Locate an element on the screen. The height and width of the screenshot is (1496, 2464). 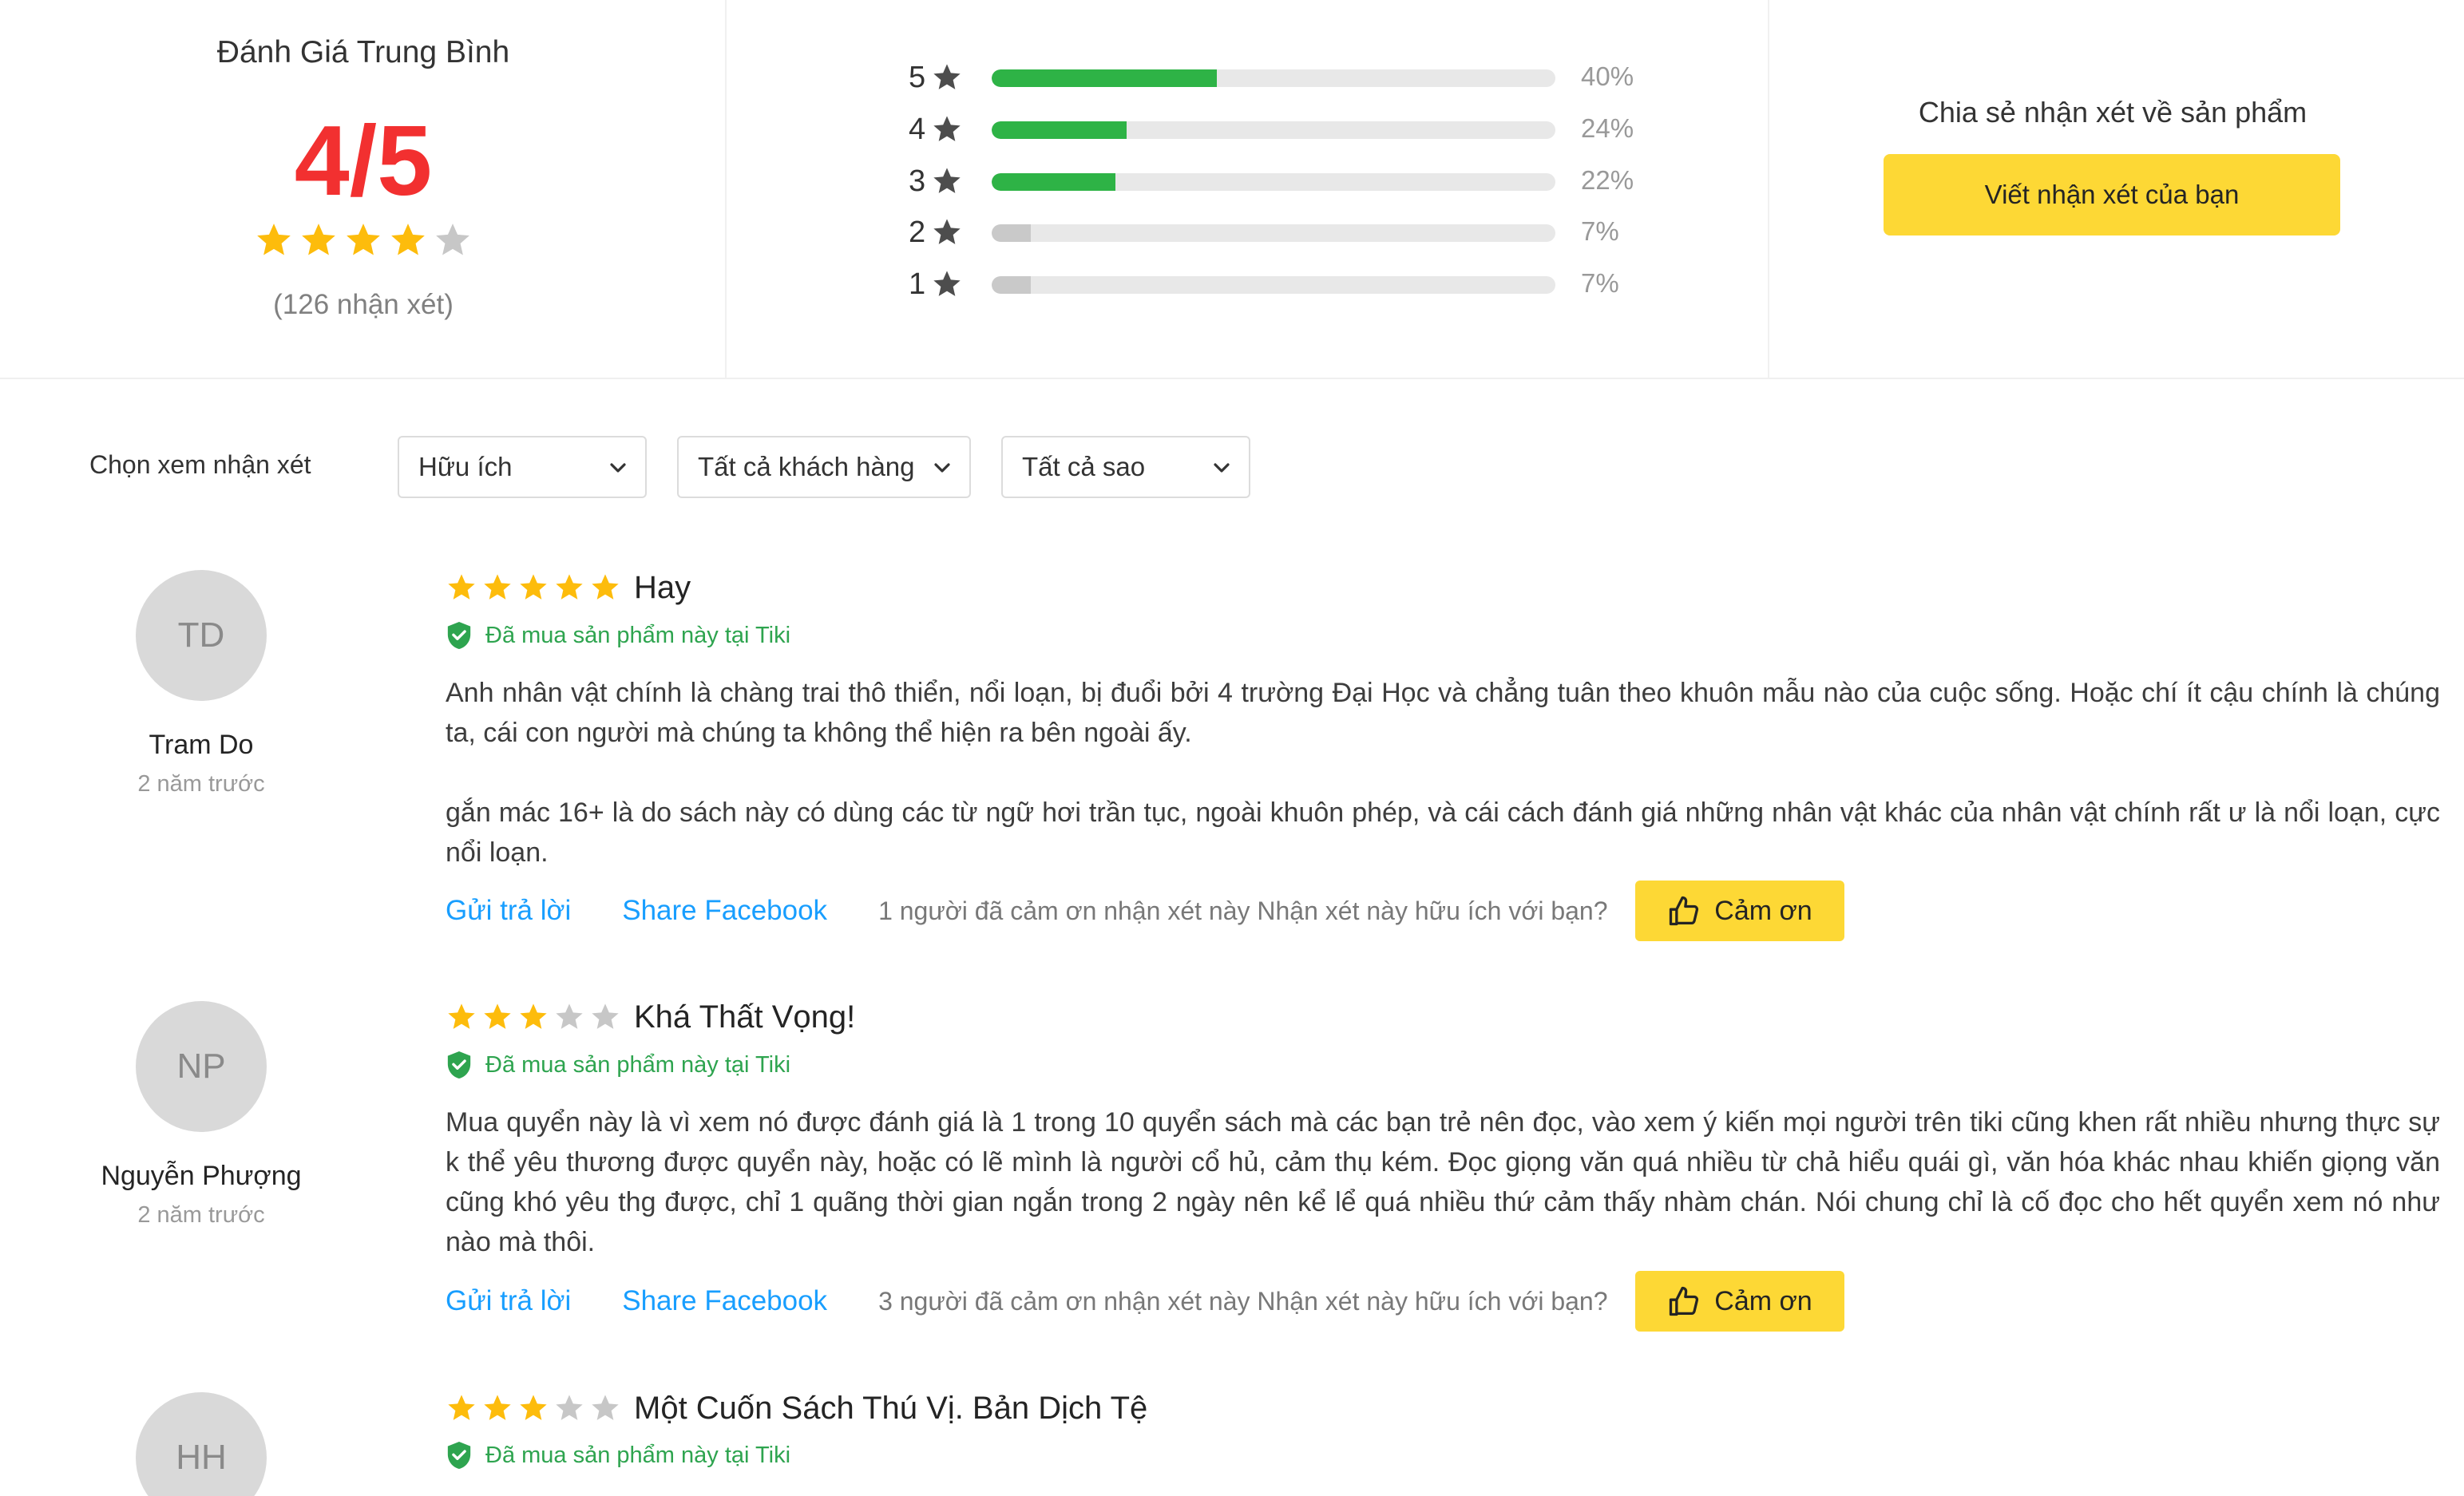
distribution-percent: 24% is located at coordinates (1607, 128).